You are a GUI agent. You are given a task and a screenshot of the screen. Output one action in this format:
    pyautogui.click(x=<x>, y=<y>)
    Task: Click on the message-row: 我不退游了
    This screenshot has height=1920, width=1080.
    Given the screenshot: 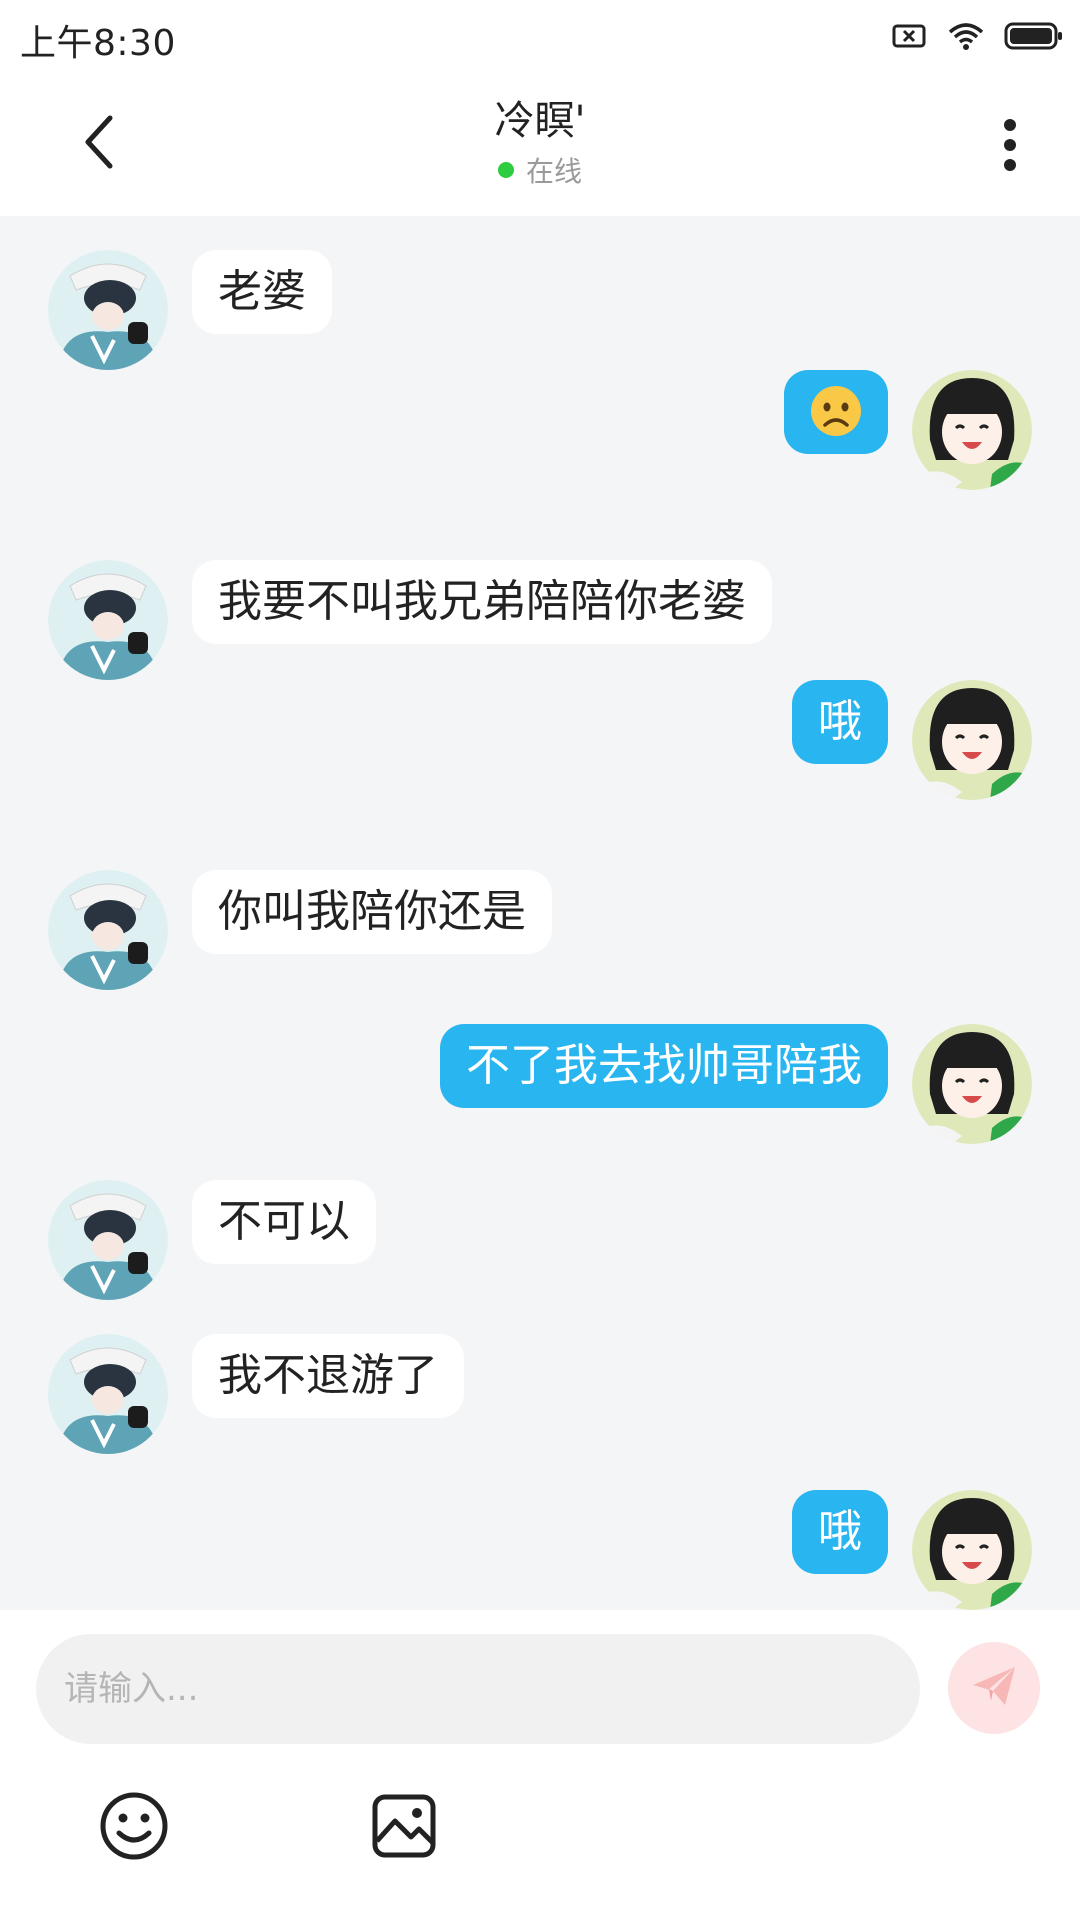 What is the action you would take?
    pyautogui.click(x=540, y=1394)
    